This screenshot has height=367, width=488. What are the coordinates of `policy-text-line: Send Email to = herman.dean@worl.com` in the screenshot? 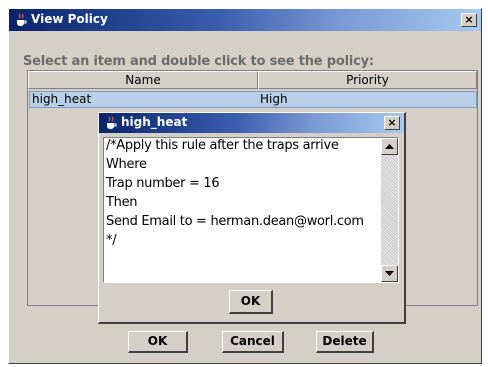 It's located at (235, 221).